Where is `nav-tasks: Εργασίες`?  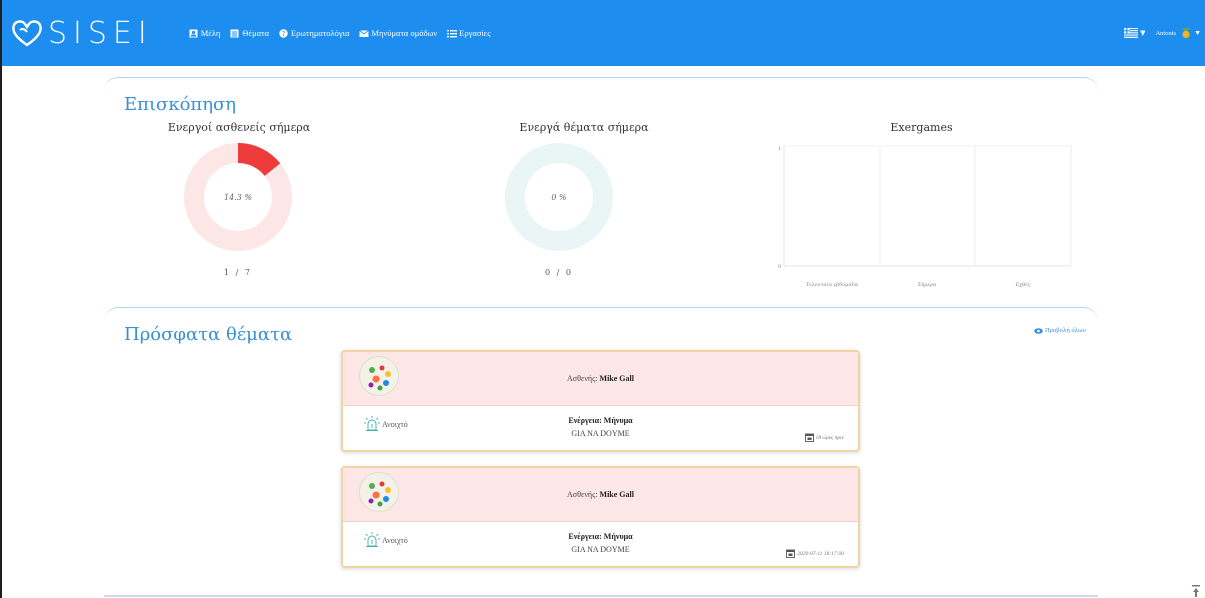 nav-tasks: Εργασίες is located at coordinates (469, 33).